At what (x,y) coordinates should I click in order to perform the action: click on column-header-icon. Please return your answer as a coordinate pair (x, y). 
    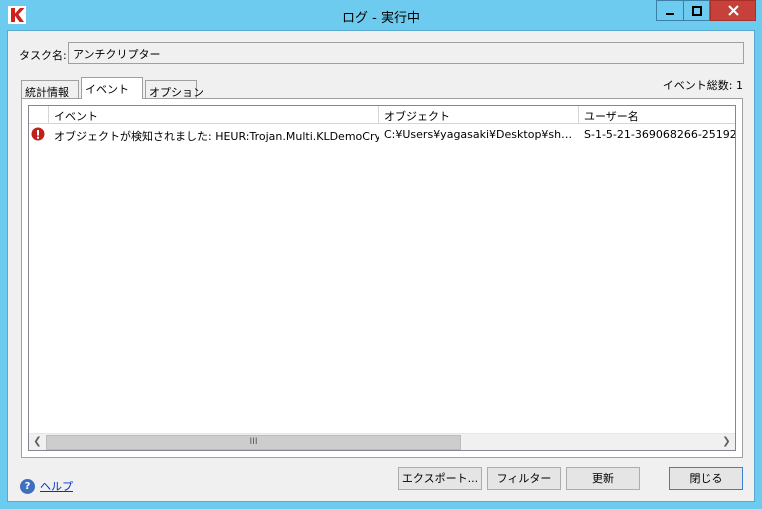
    Looking at the image, I should click on (39, 115).